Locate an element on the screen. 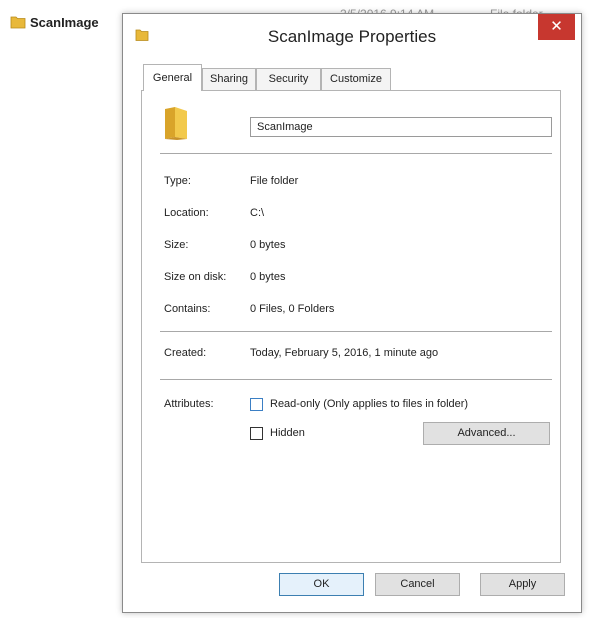 The height and width of the screenshot is (618, 595). dialog-title: ScanImage Properties is located at coordinates (352, 36).